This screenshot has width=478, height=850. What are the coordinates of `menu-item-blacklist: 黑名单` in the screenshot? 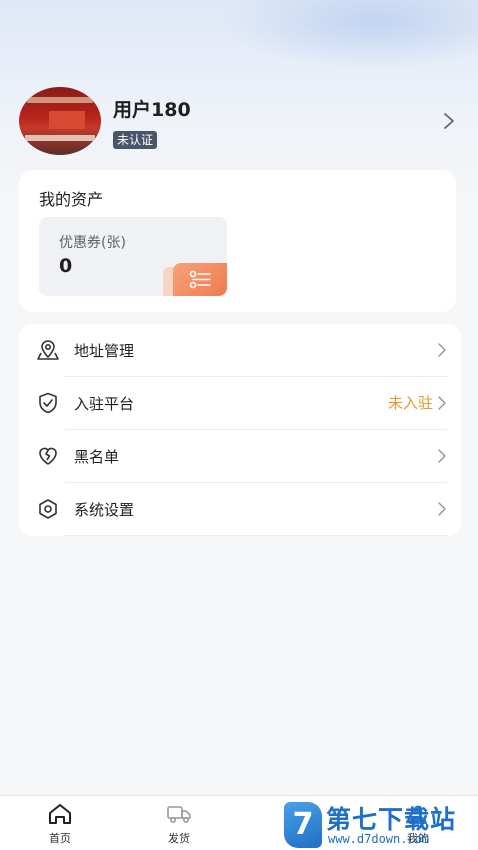 It's located at (240, 456).